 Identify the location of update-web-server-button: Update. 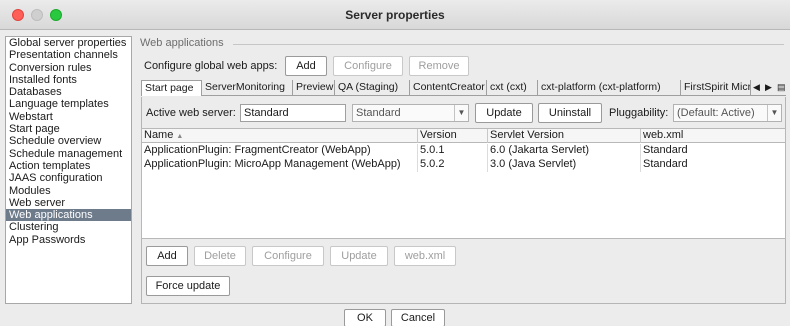
(504, 113).